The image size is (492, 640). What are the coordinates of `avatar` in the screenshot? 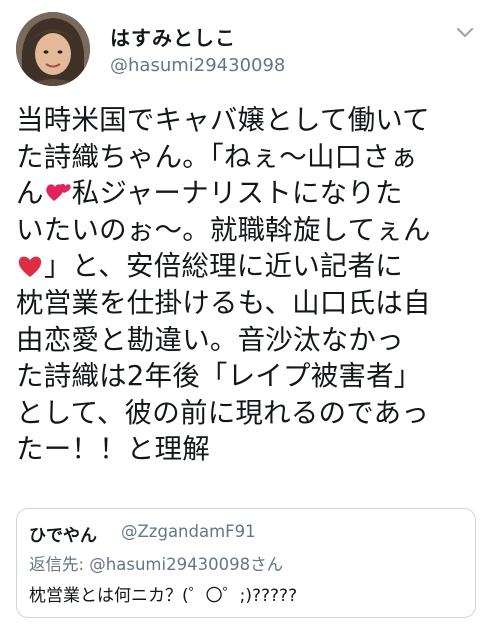 It's located at (53, 49).